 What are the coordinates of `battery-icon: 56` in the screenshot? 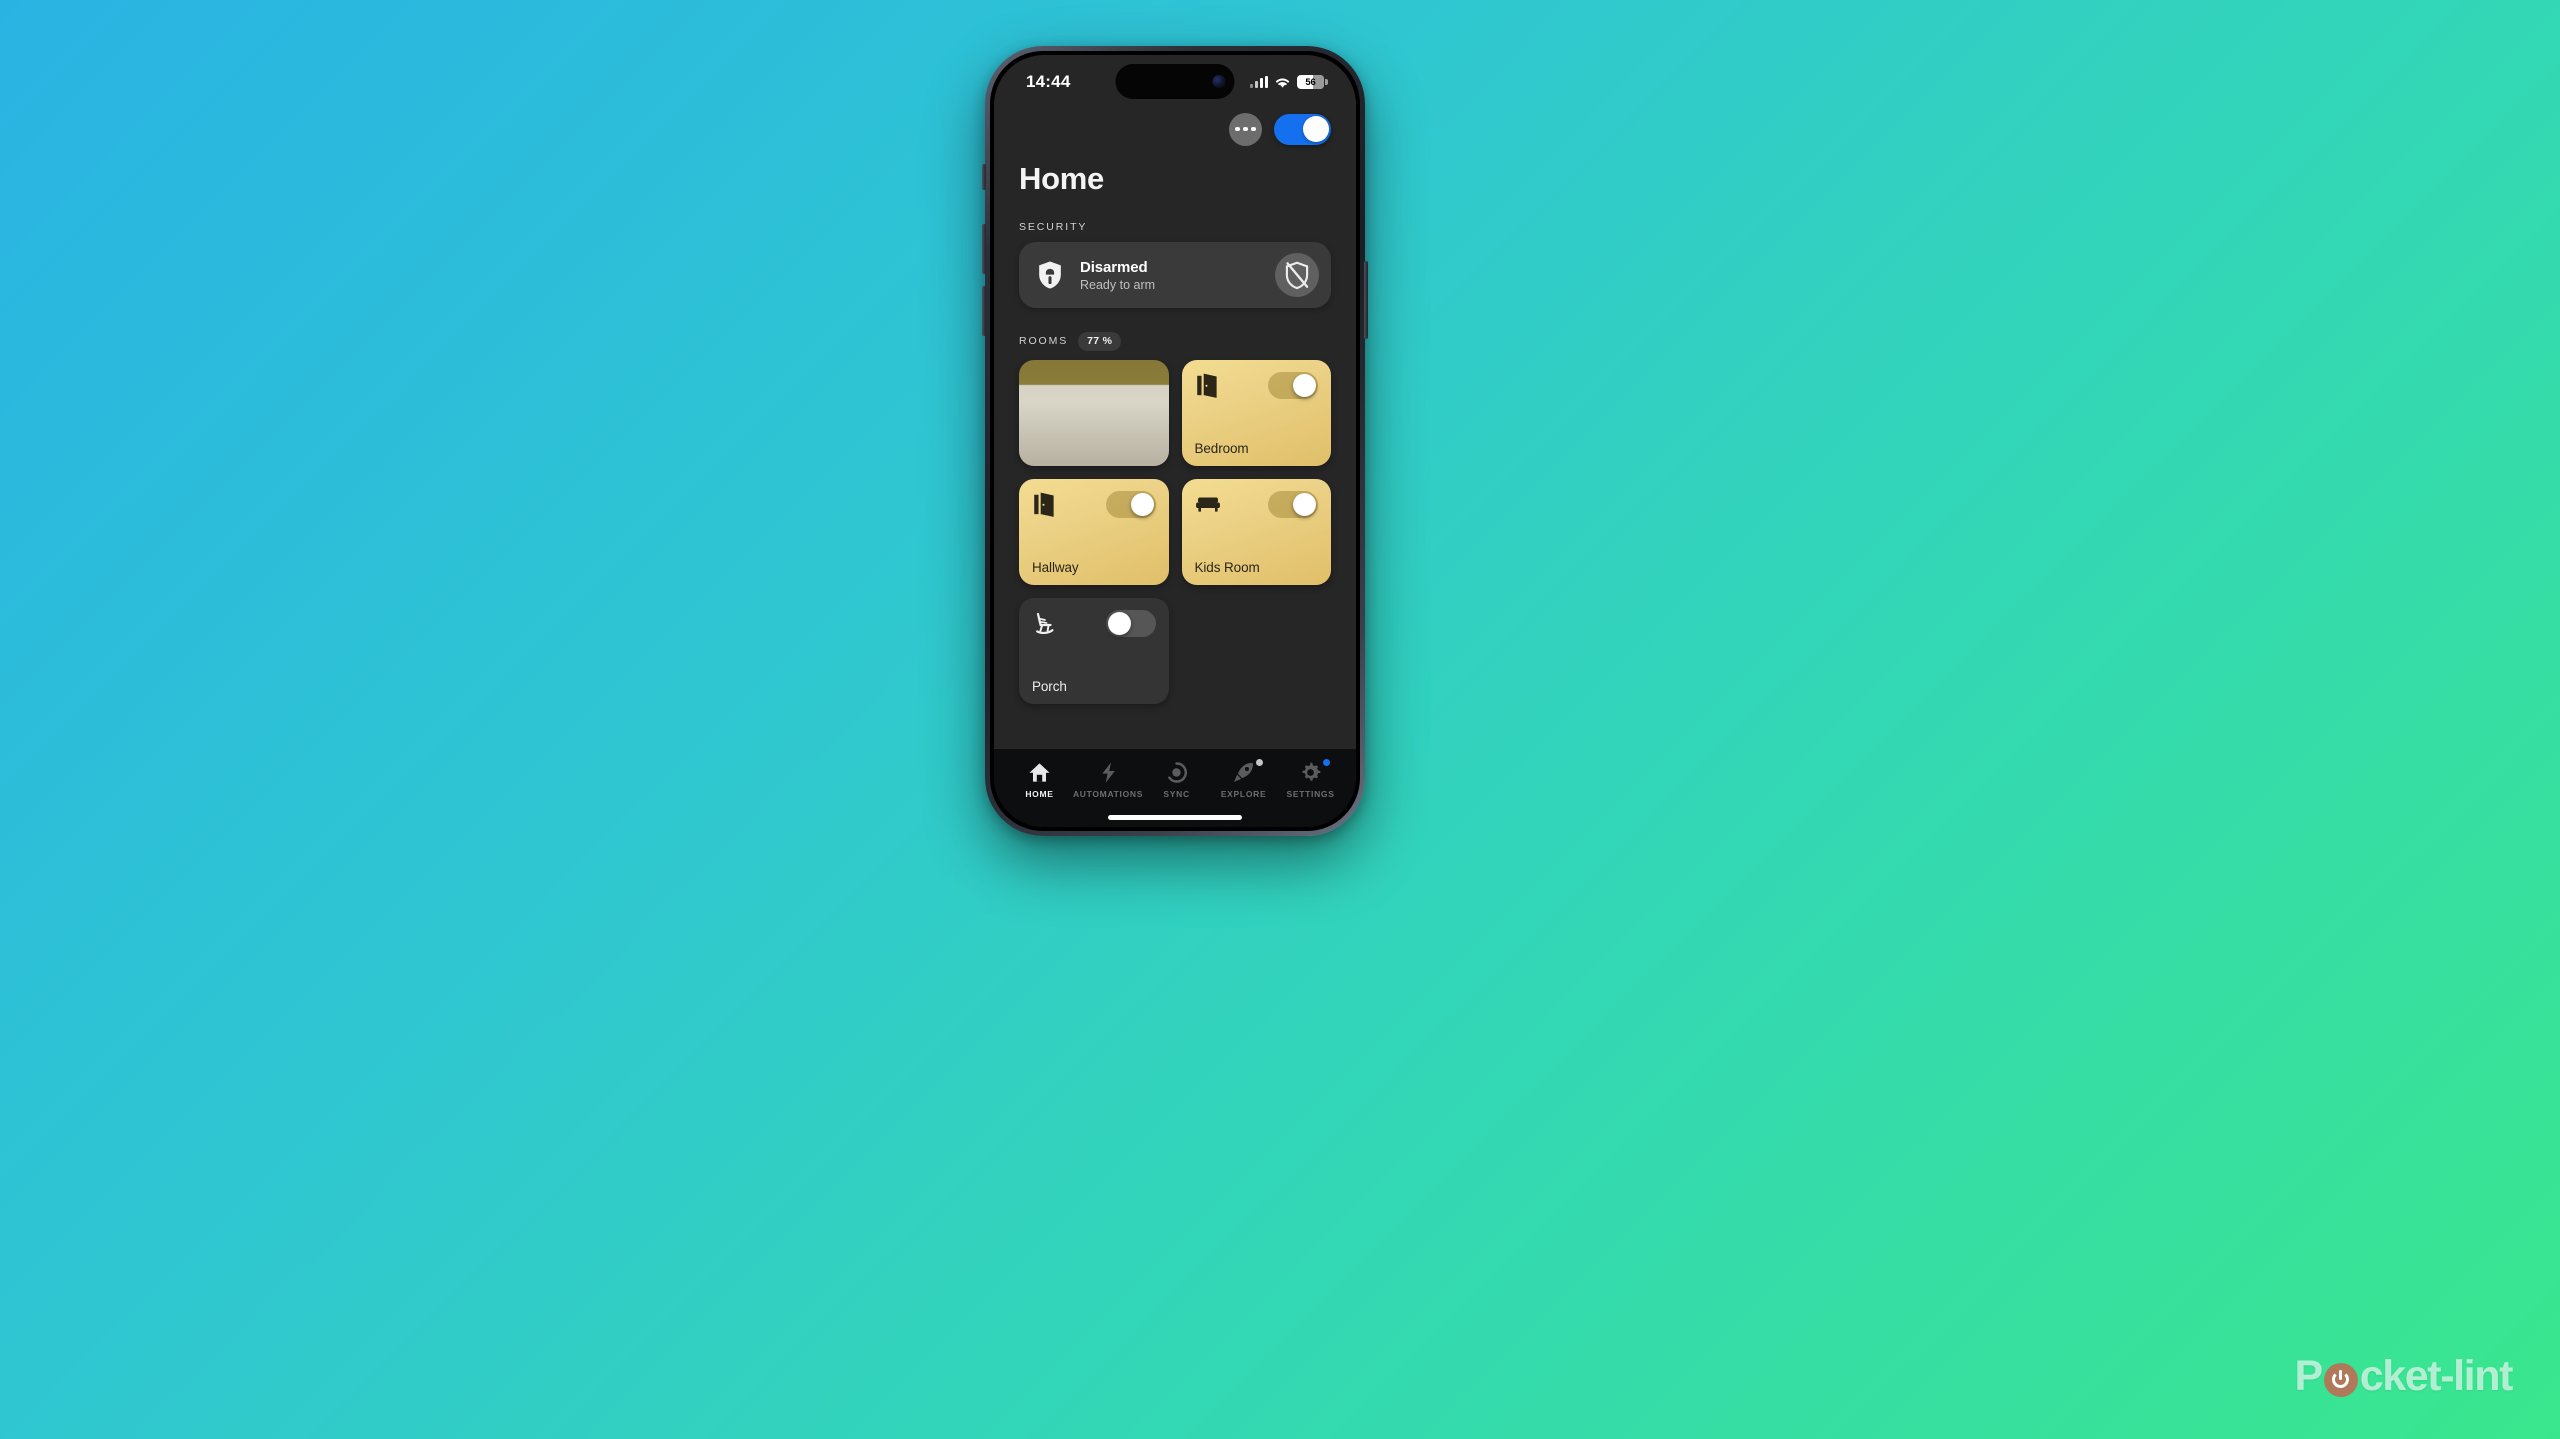 It's located at (1312, 82).